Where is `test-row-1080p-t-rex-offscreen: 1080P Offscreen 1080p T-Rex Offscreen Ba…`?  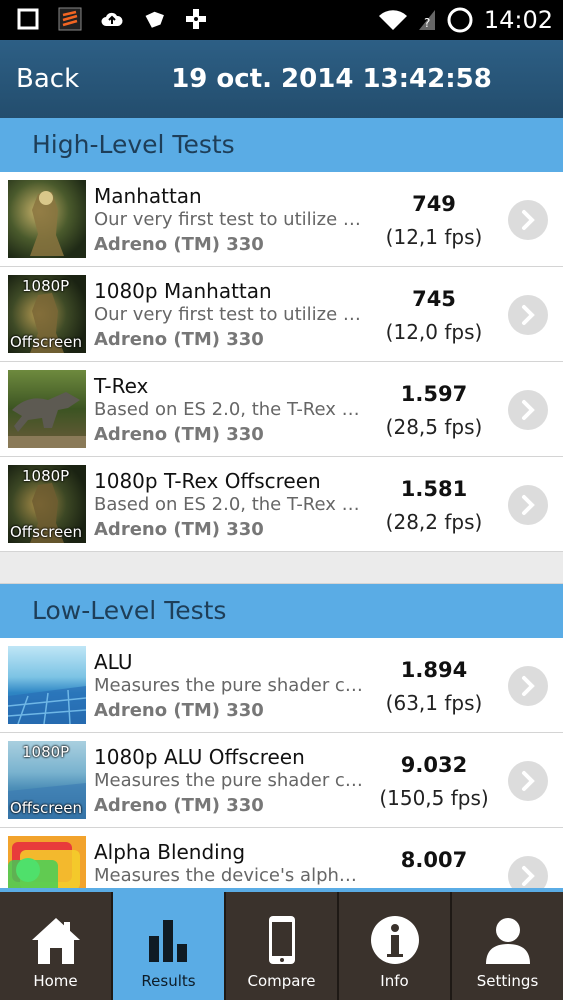
test-row-1080p-t-rex-offscreen: 1080P Offscreen 1080p T-Rex Offscreen Ba… is located at coordinates (281, 504).